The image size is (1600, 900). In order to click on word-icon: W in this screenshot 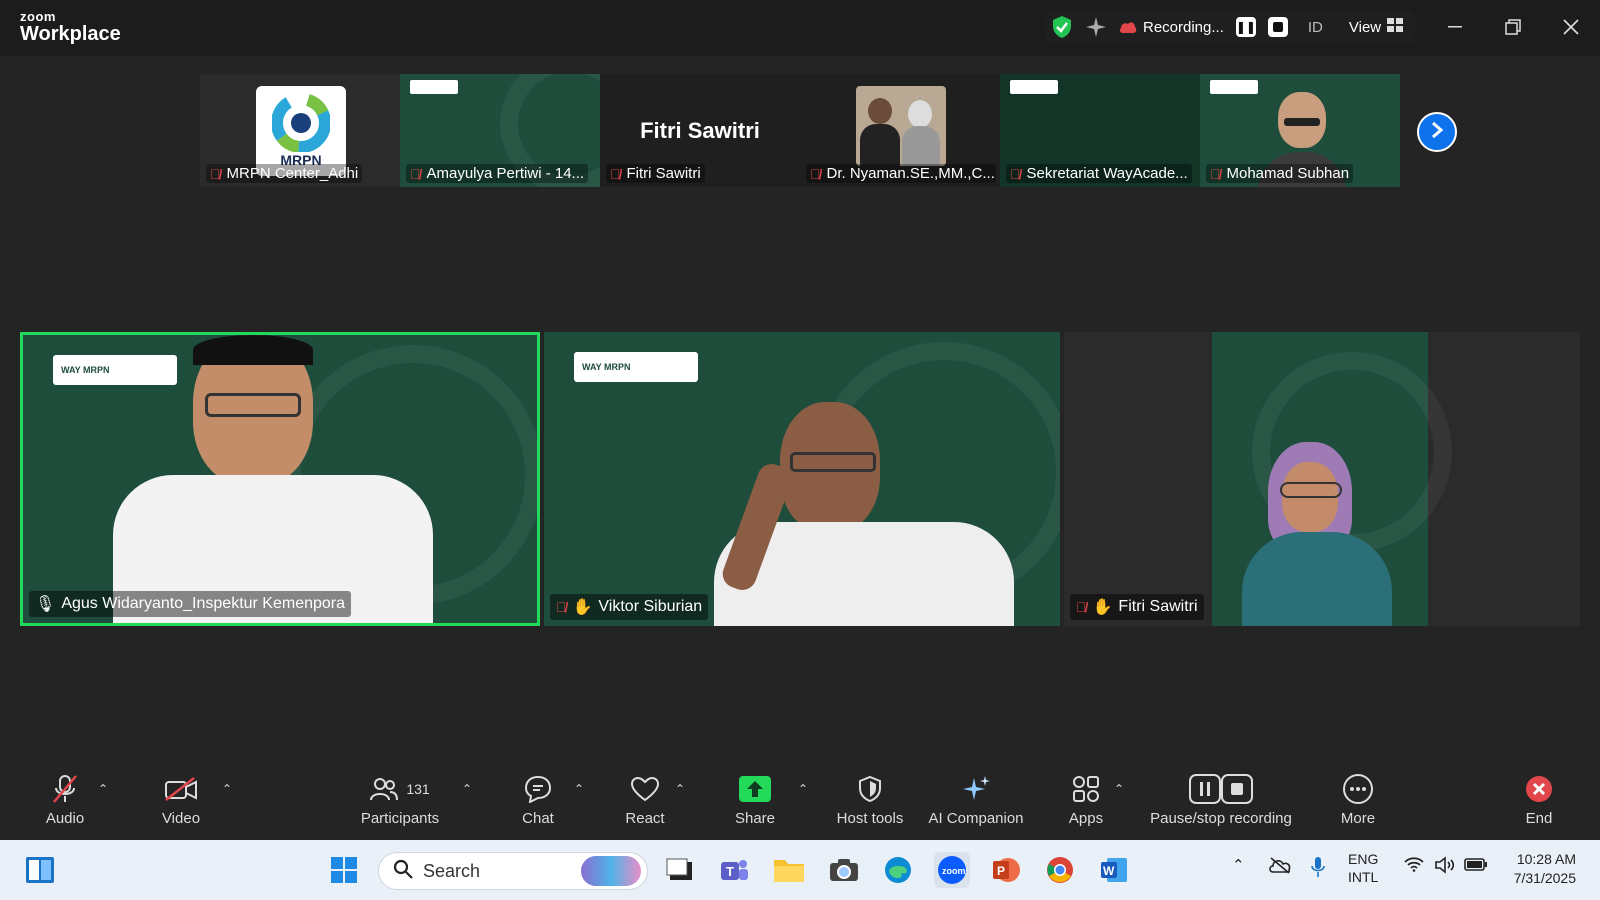, I will do `click(1114, 870)`.